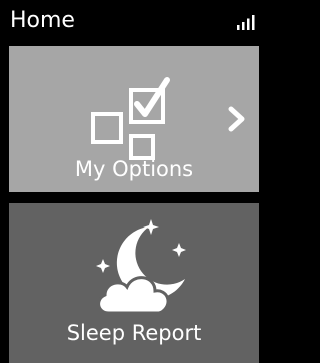 This screenshot has height=363, width=320. What do you see at coordinates (134, 169) in the screenshot?
I see `my-options-label: My Options` at bounding box center [134, 169].